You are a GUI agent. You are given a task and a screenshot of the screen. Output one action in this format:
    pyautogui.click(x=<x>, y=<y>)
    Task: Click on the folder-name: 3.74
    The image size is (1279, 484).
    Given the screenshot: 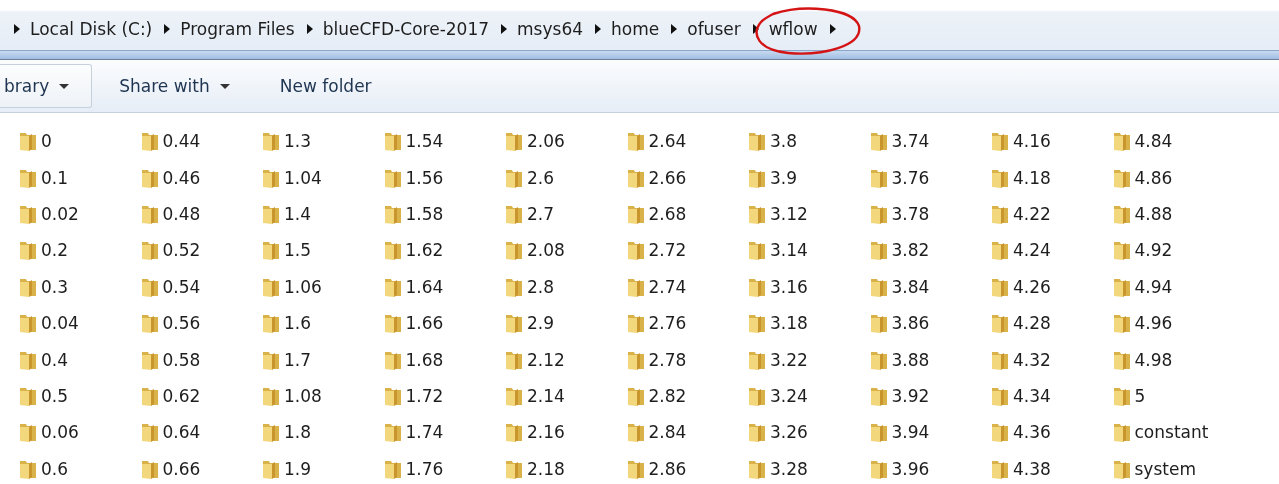 What is the action you would take?
    pyautogui.click(x=910, y=141)
    